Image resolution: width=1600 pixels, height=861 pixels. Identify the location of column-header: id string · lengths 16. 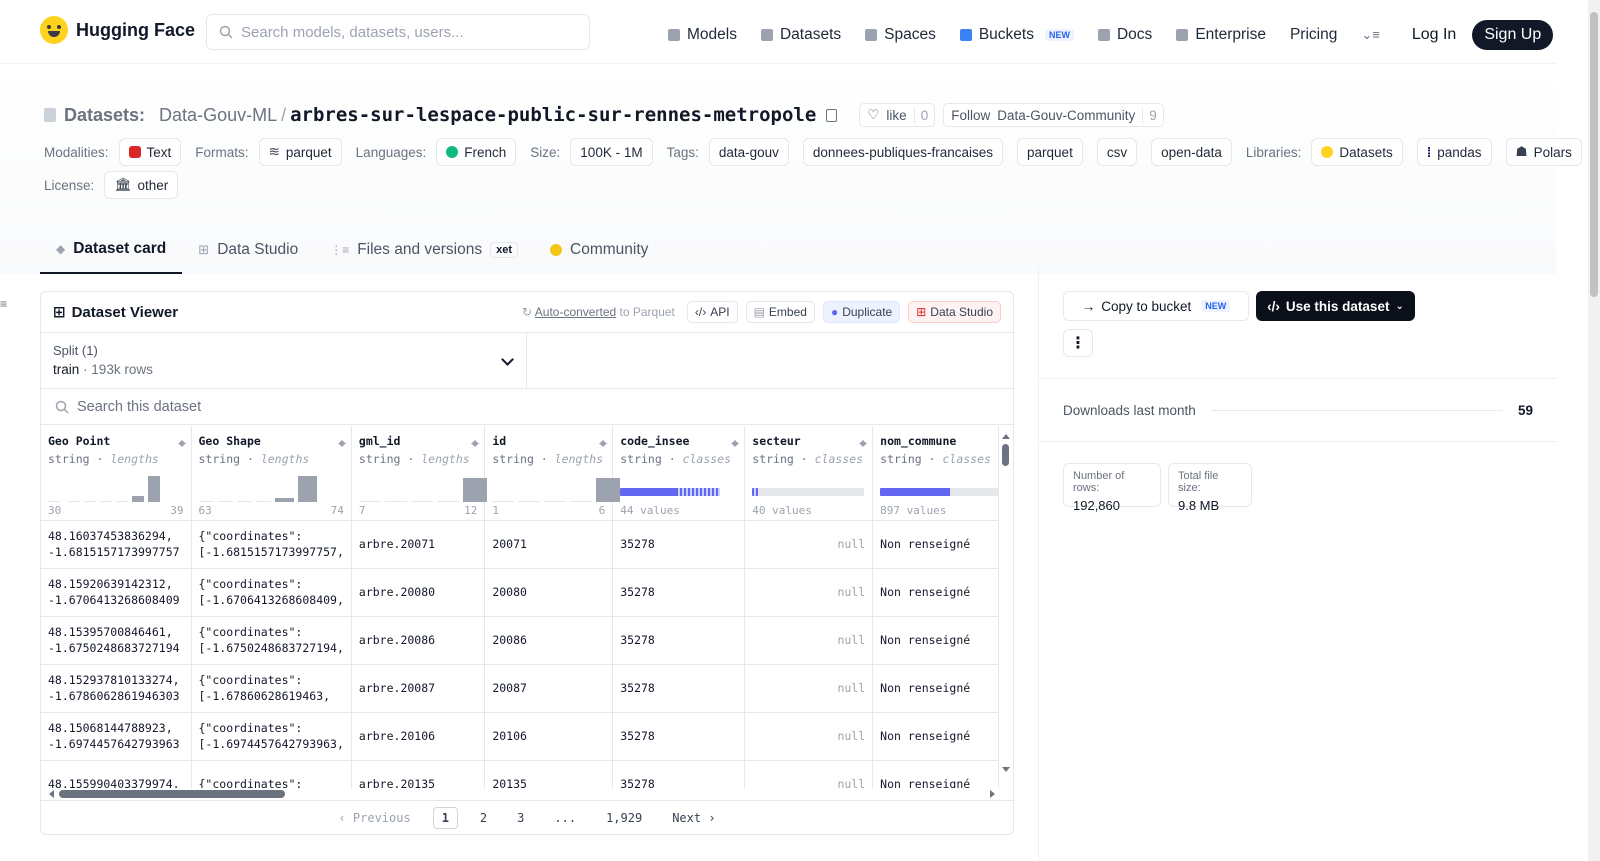
(552, 473).